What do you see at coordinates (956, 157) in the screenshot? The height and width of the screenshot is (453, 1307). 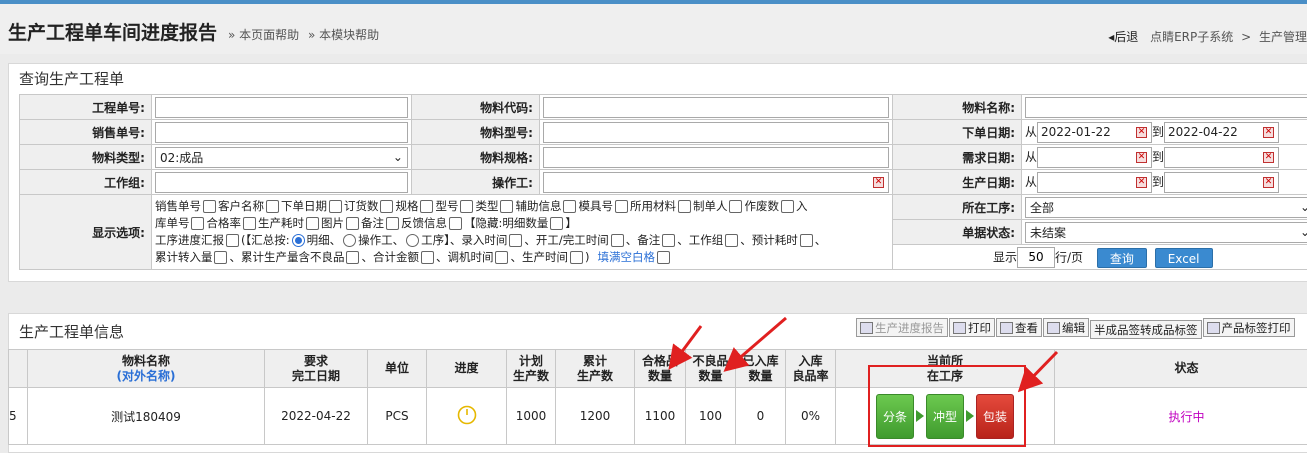 I see `label-demand-date: 需求日期:` at bounding box center [956, 157].